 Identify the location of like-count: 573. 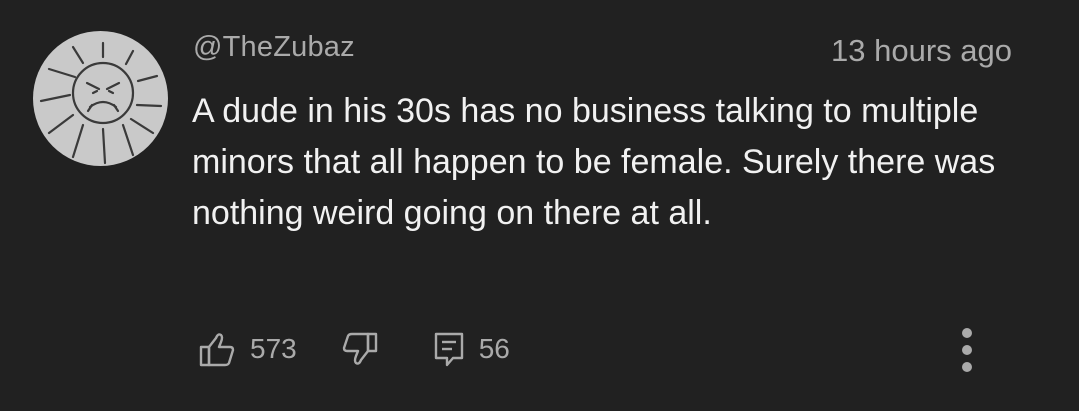
(273, 348).